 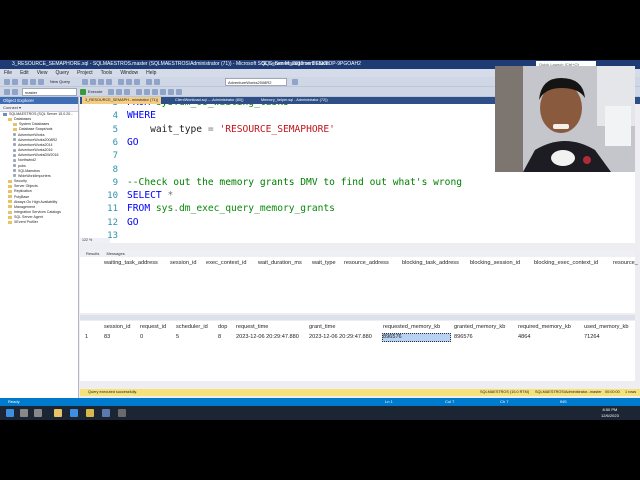 I want to click on xmla-icon, so click(x=101, y=82).